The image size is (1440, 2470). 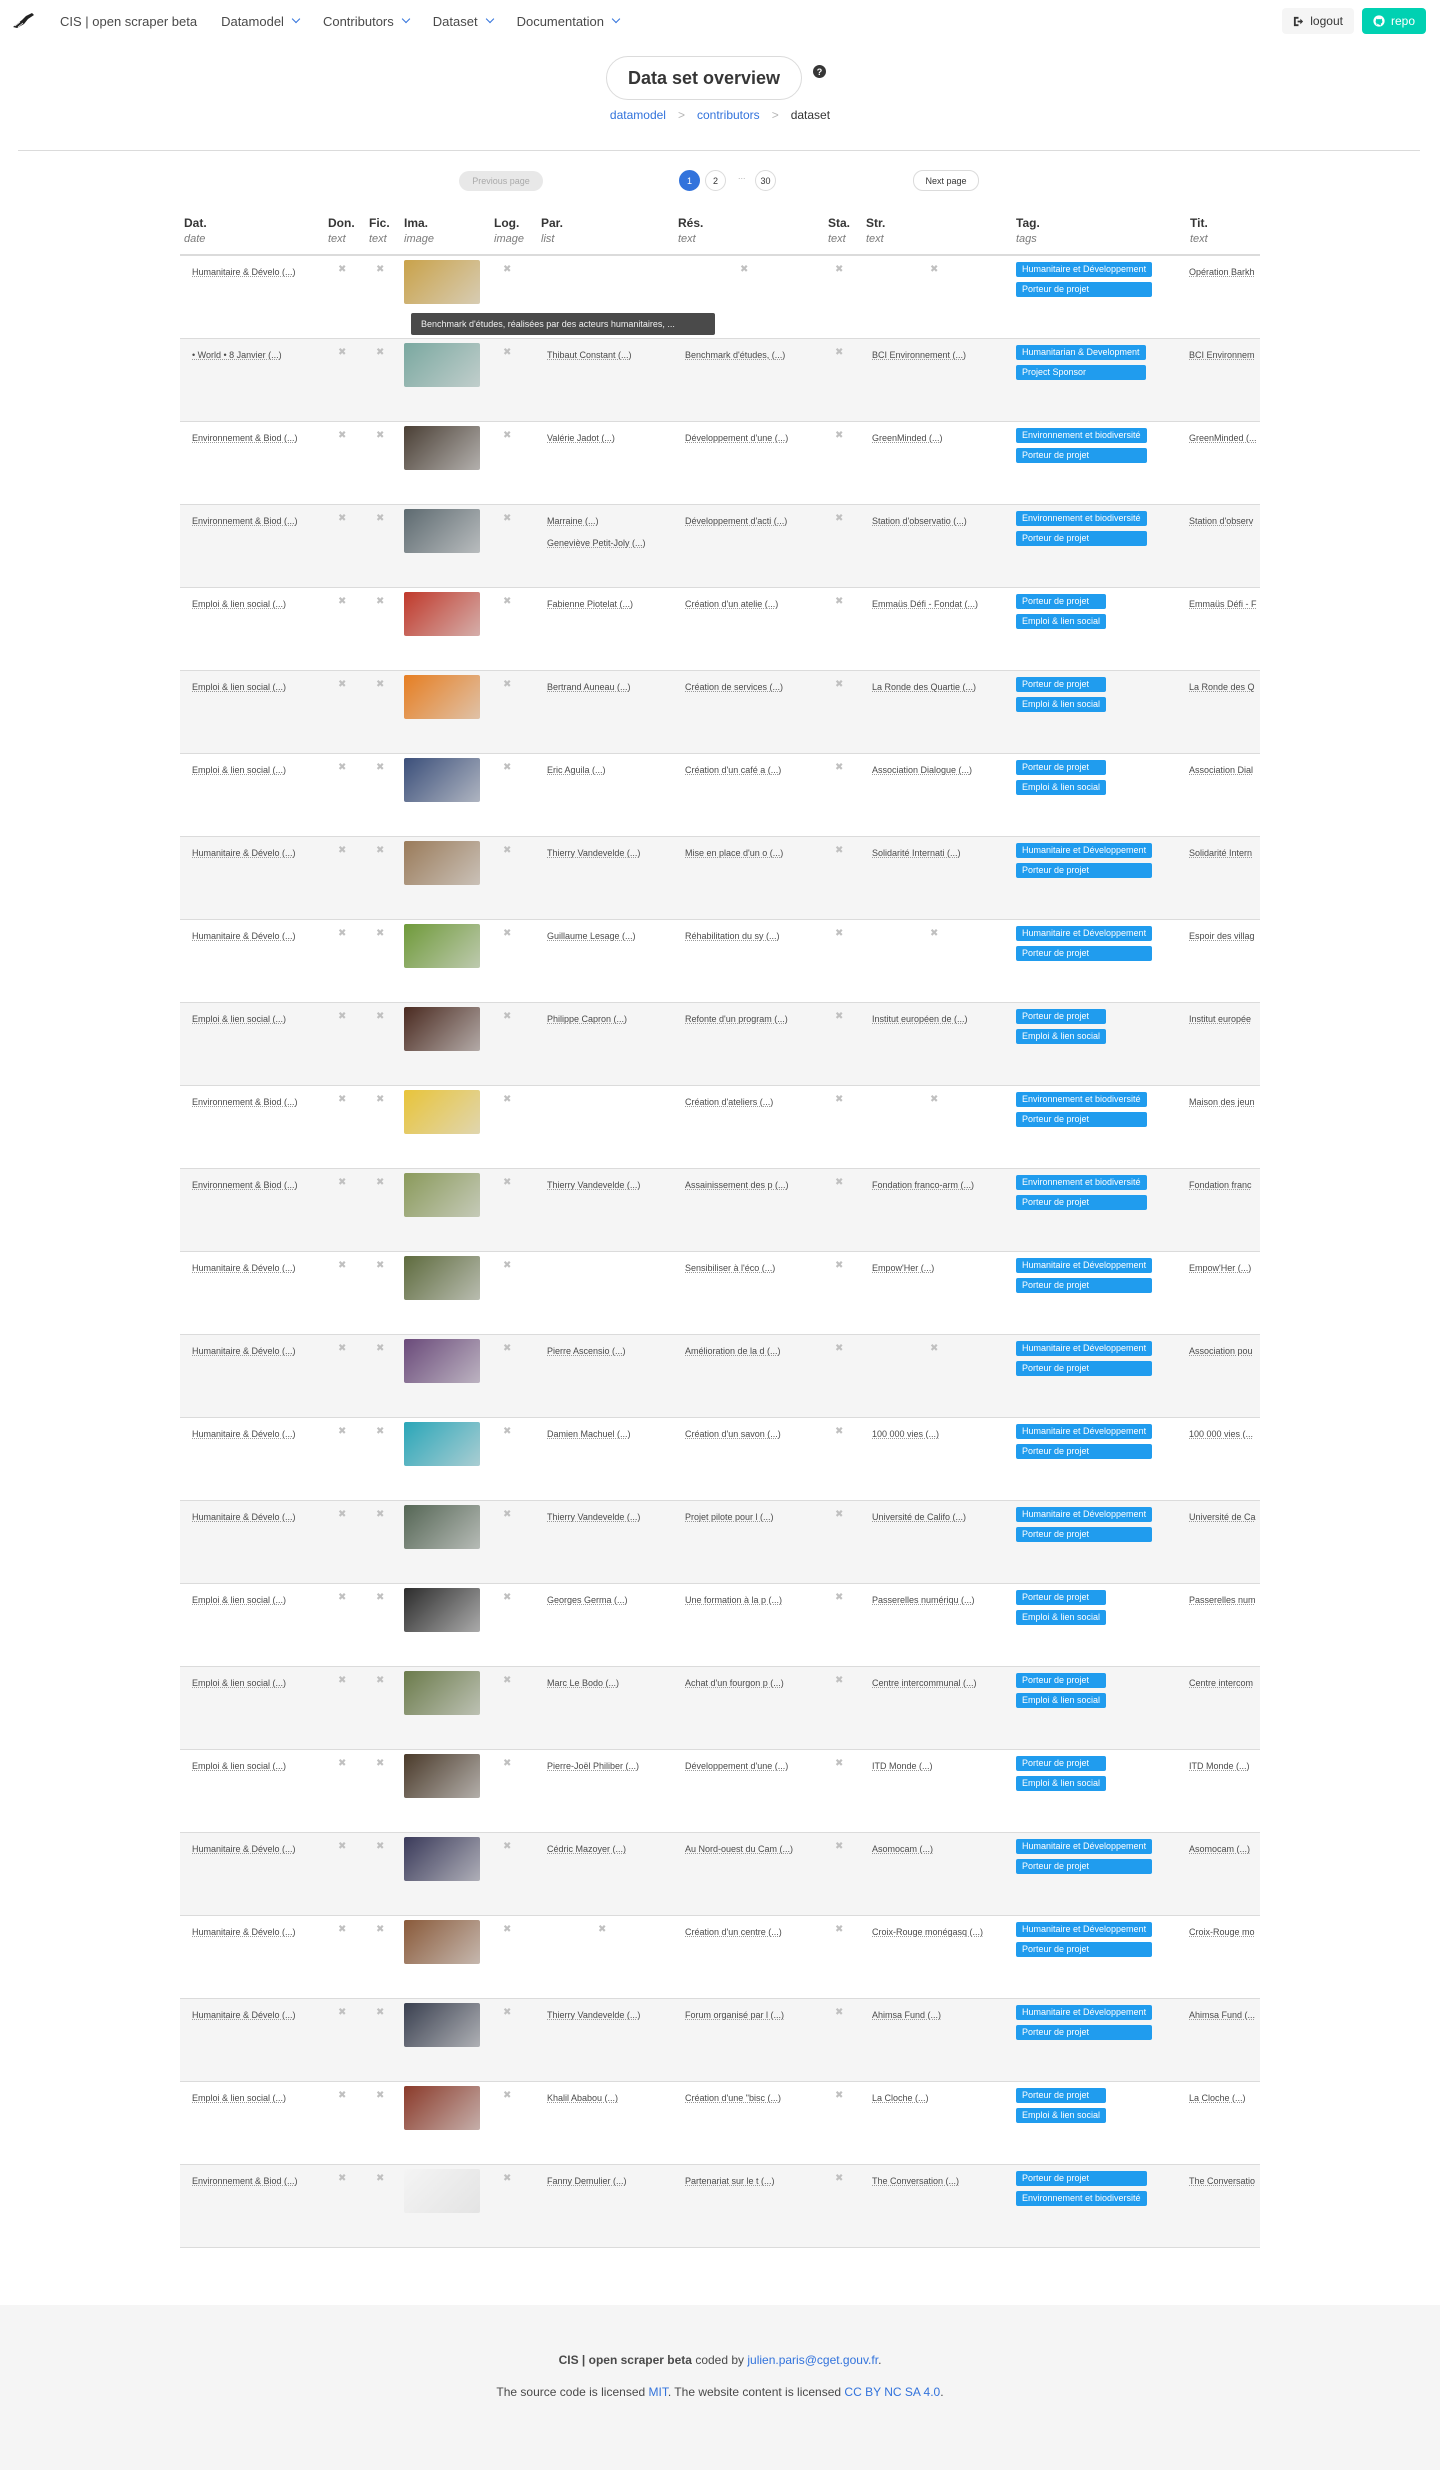 What do you see at coordinates (812, 2360) in the screenshot?
I see `footer-email-link: julien.paris@cget.gouv.fr` at bounding box center [812, 2360].